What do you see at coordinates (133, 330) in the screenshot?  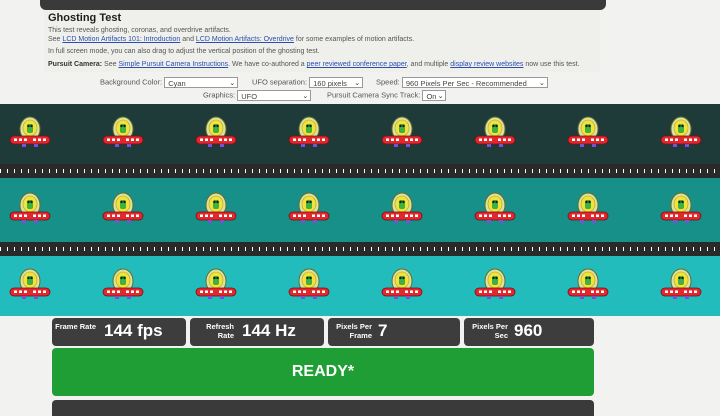 I see `frame-rate-value: 144 fps` at bounding box center [133, 330].